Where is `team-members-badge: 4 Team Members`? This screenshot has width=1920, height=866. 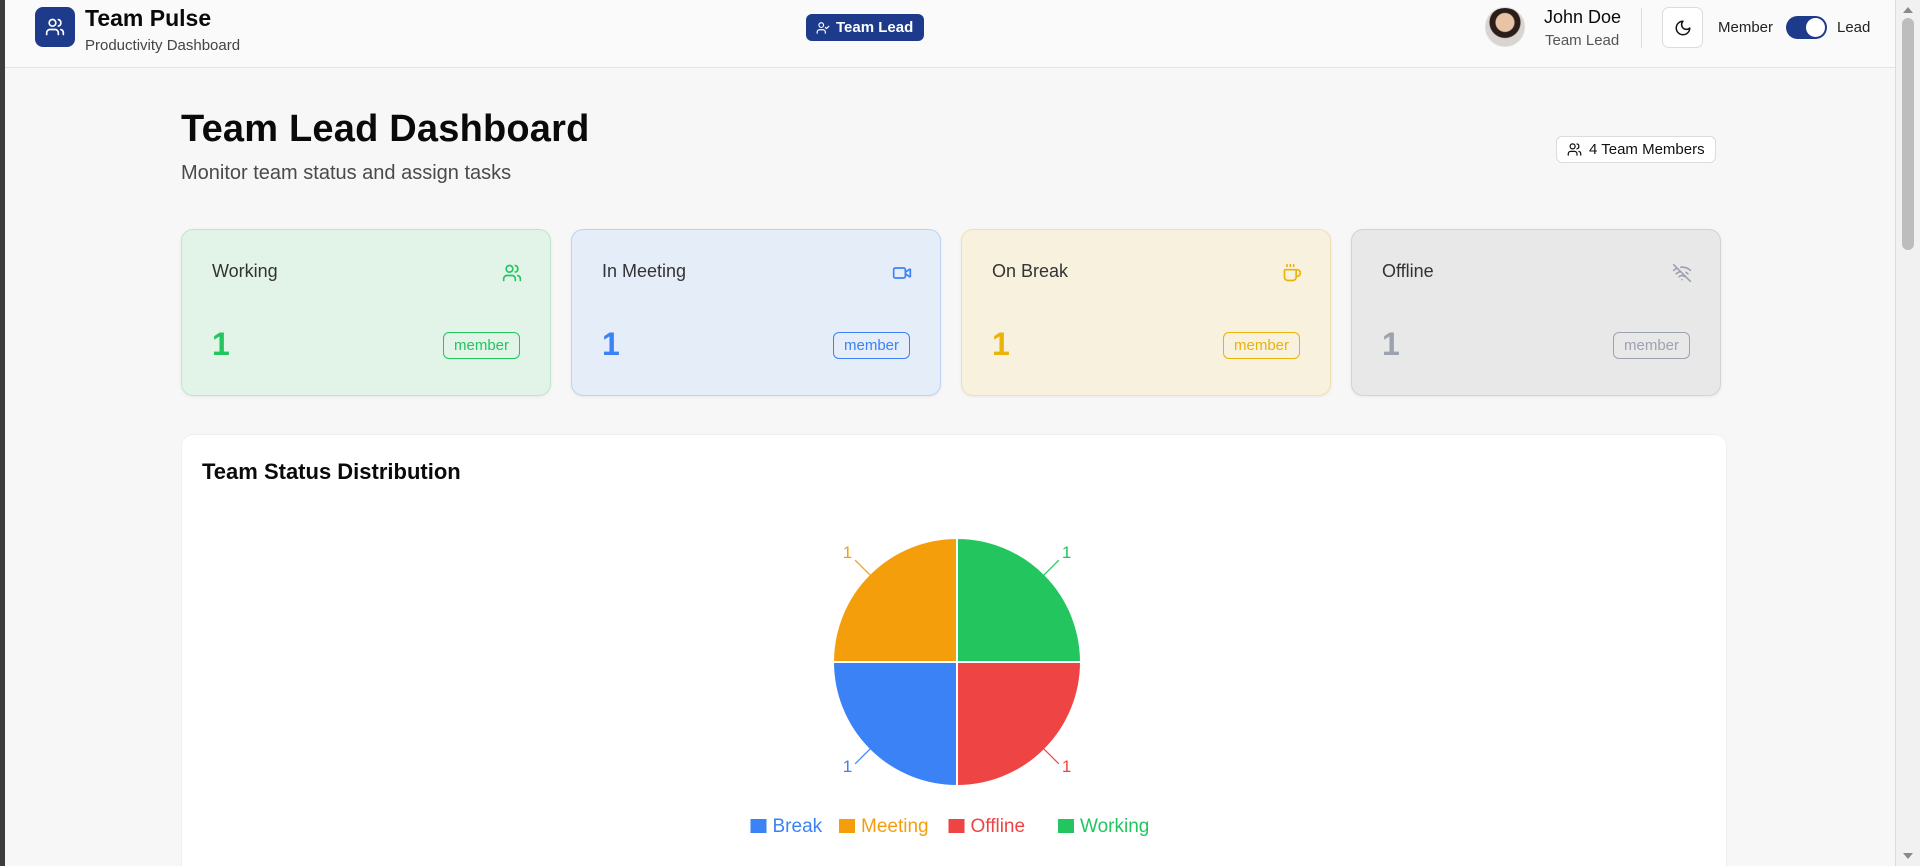
team-members-badge: 4 Team Members is located at coordinates (1636, 149).